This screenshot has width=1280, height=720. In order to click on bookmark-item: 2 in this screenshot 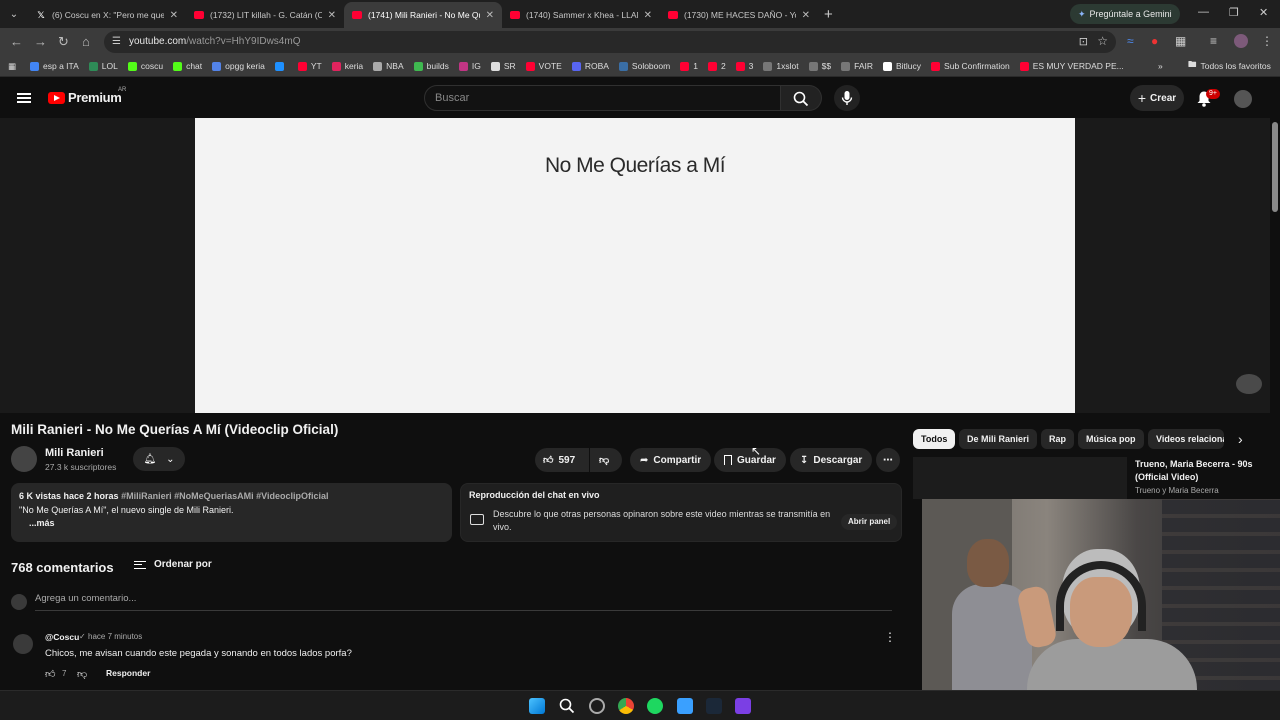, I will do `click(716, 66)`.